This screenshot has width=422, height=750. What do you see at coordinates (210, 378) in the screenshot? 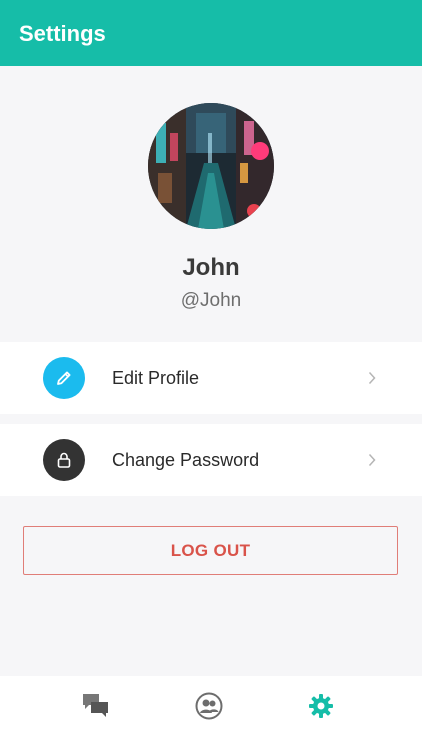
I see `edit-profile-row: Edit Profile` at bounding box center [210, 378].